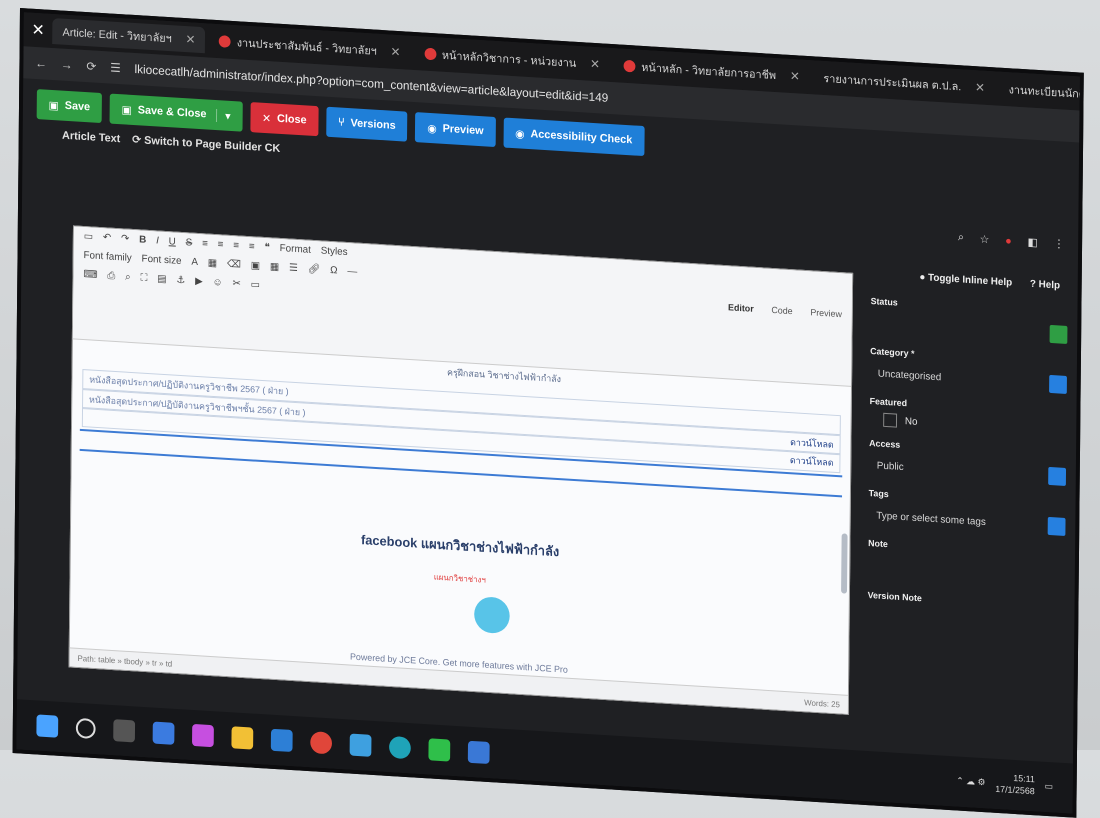  Describe the element at coordinates (252, 246) in the screenshot. I see `align-justify-icon: ≡` at that location.